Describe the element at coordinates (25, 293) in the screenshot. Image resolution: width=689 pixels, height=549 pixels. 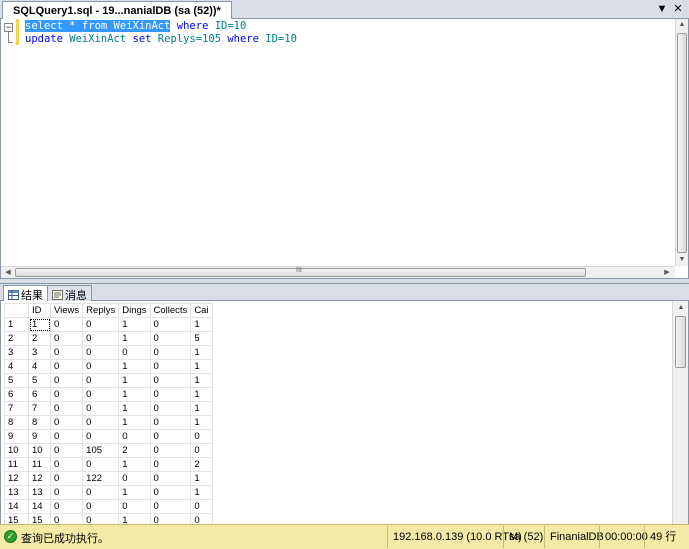
I see `tab-results: 结果` at that location.